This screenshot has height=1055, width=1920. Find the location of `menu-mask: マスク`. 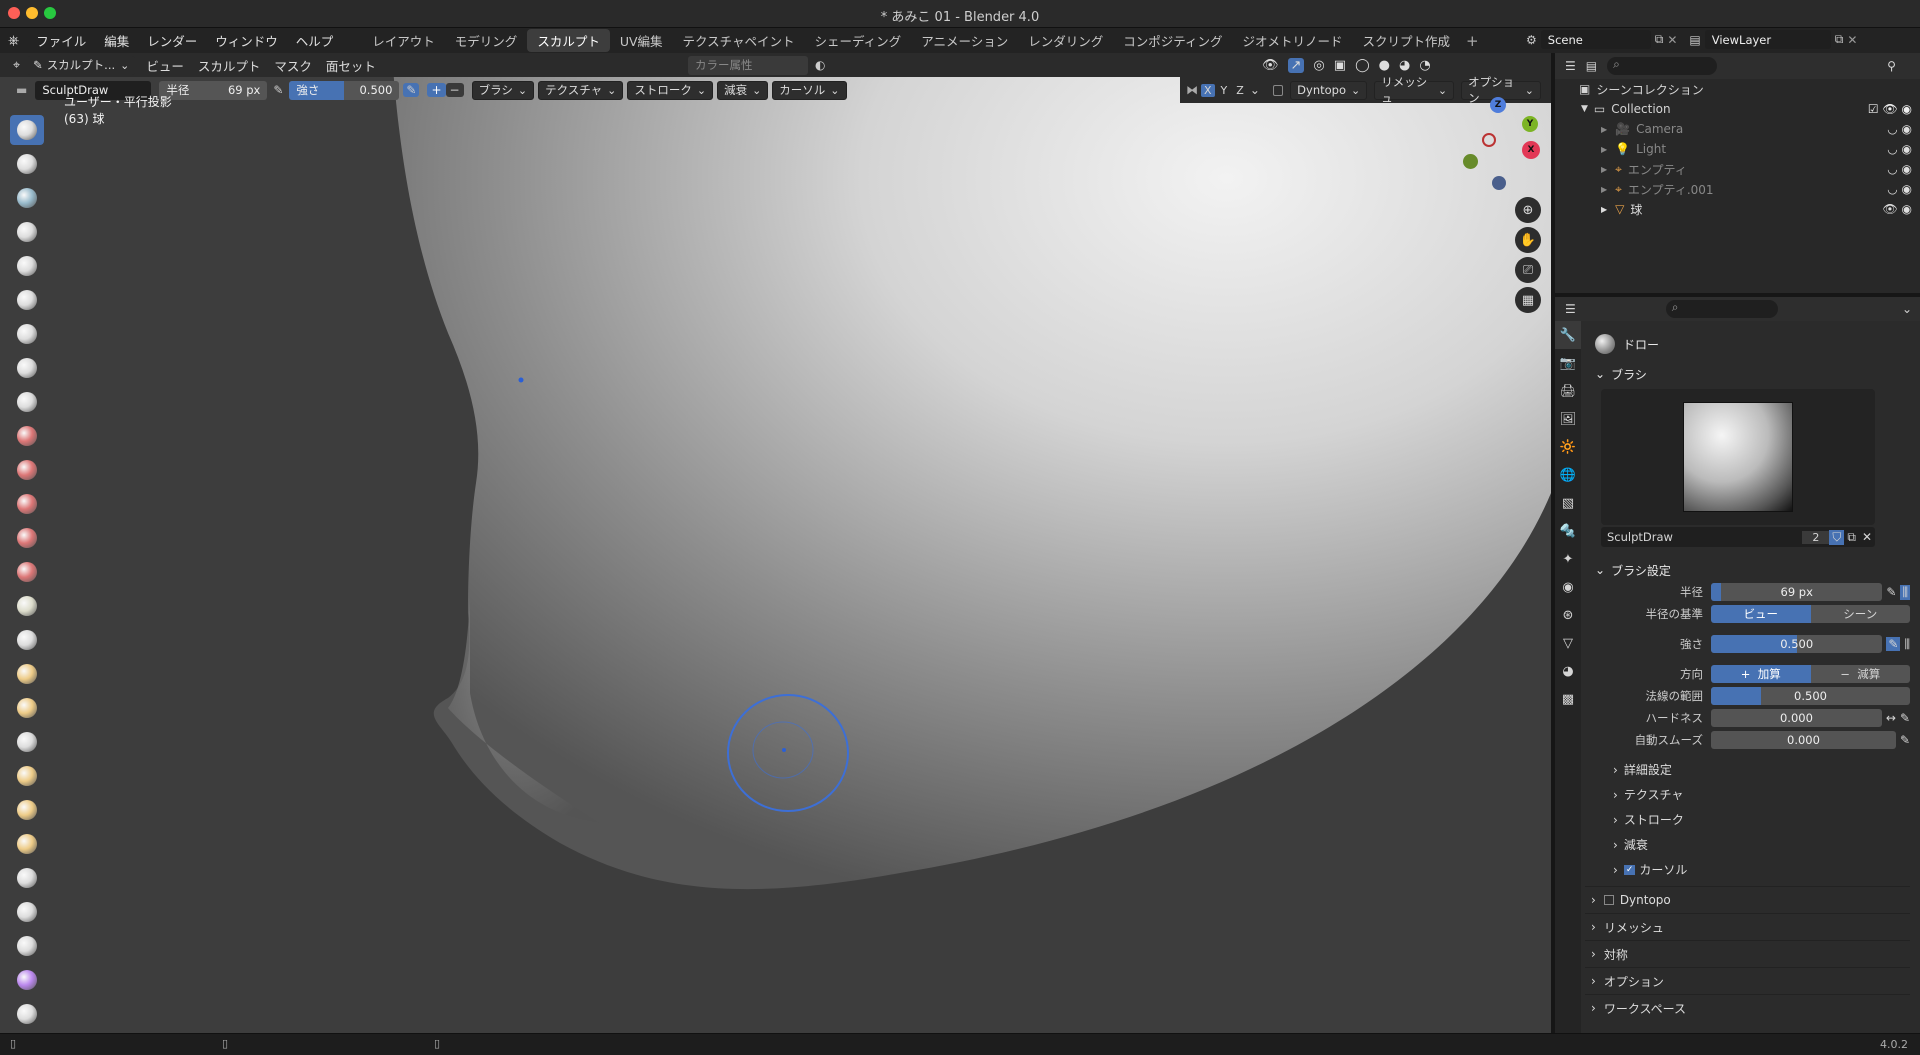

menu-mask: マスク is located at coordinates (293, 65).